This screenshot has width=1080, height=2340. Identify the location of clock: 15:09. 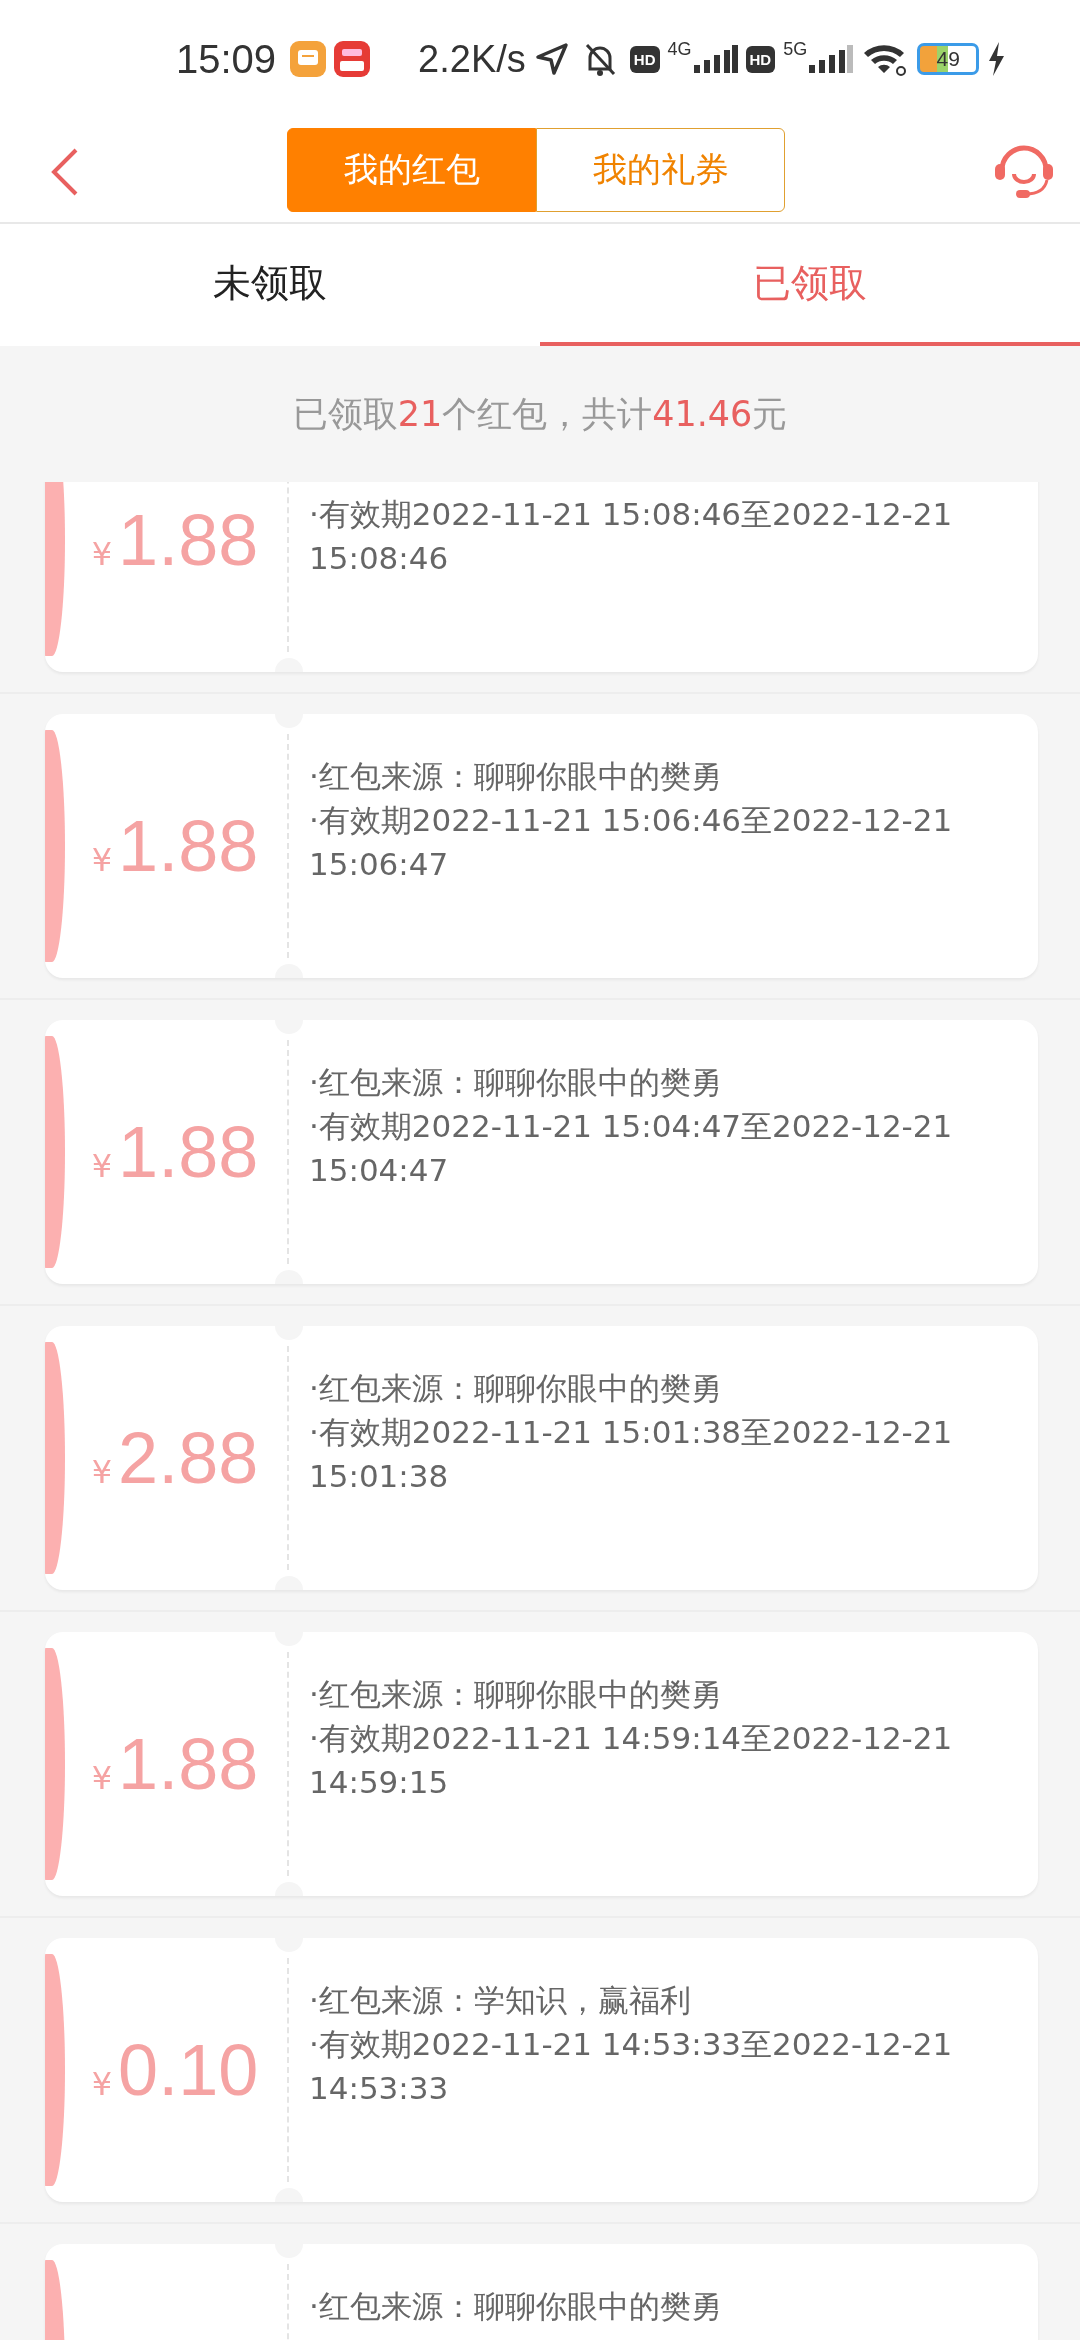
(226, 59).